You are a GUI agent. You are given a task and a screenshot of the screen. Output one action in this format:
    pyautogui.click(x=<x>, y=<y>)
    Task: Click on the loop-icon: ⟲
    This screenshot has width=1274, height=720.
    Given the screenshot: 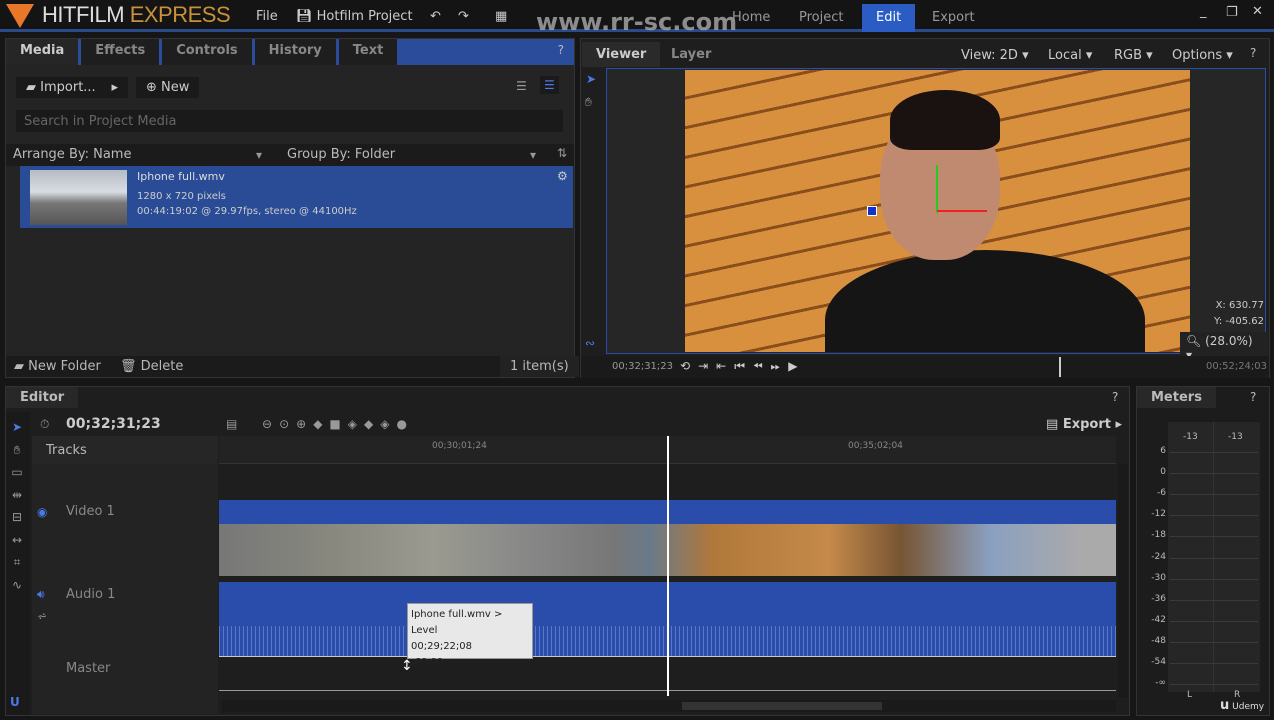 What is the action you would take?
    pyautogui.click(x=689, y=366)
    